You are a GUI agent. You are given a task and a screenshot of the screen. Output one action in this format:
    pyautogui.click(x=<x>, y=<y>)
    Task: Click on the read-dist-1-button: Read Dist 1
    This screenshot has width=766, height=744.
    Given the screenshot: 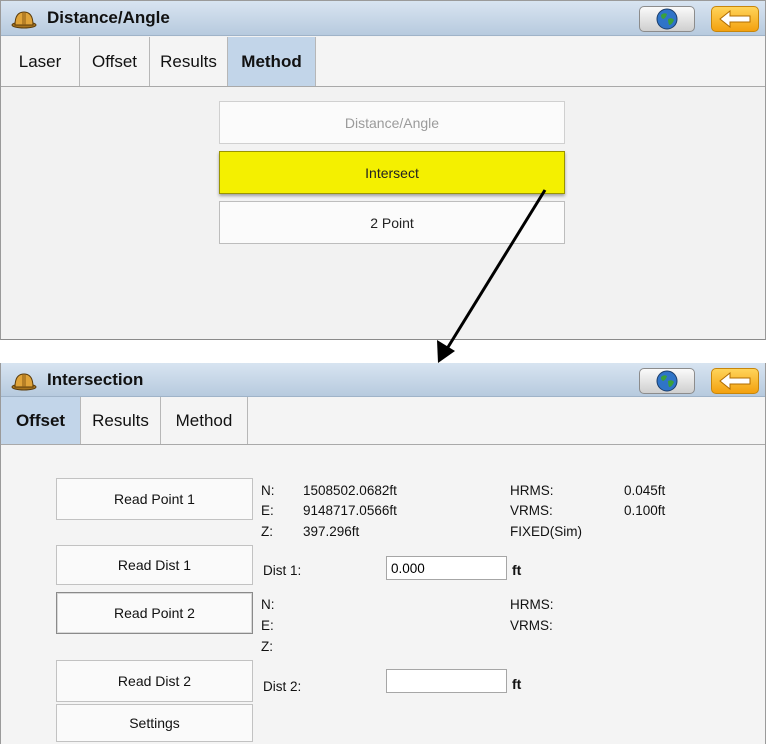 What is the action you would take?
    pyautogui.click(x=154, y=565)
    